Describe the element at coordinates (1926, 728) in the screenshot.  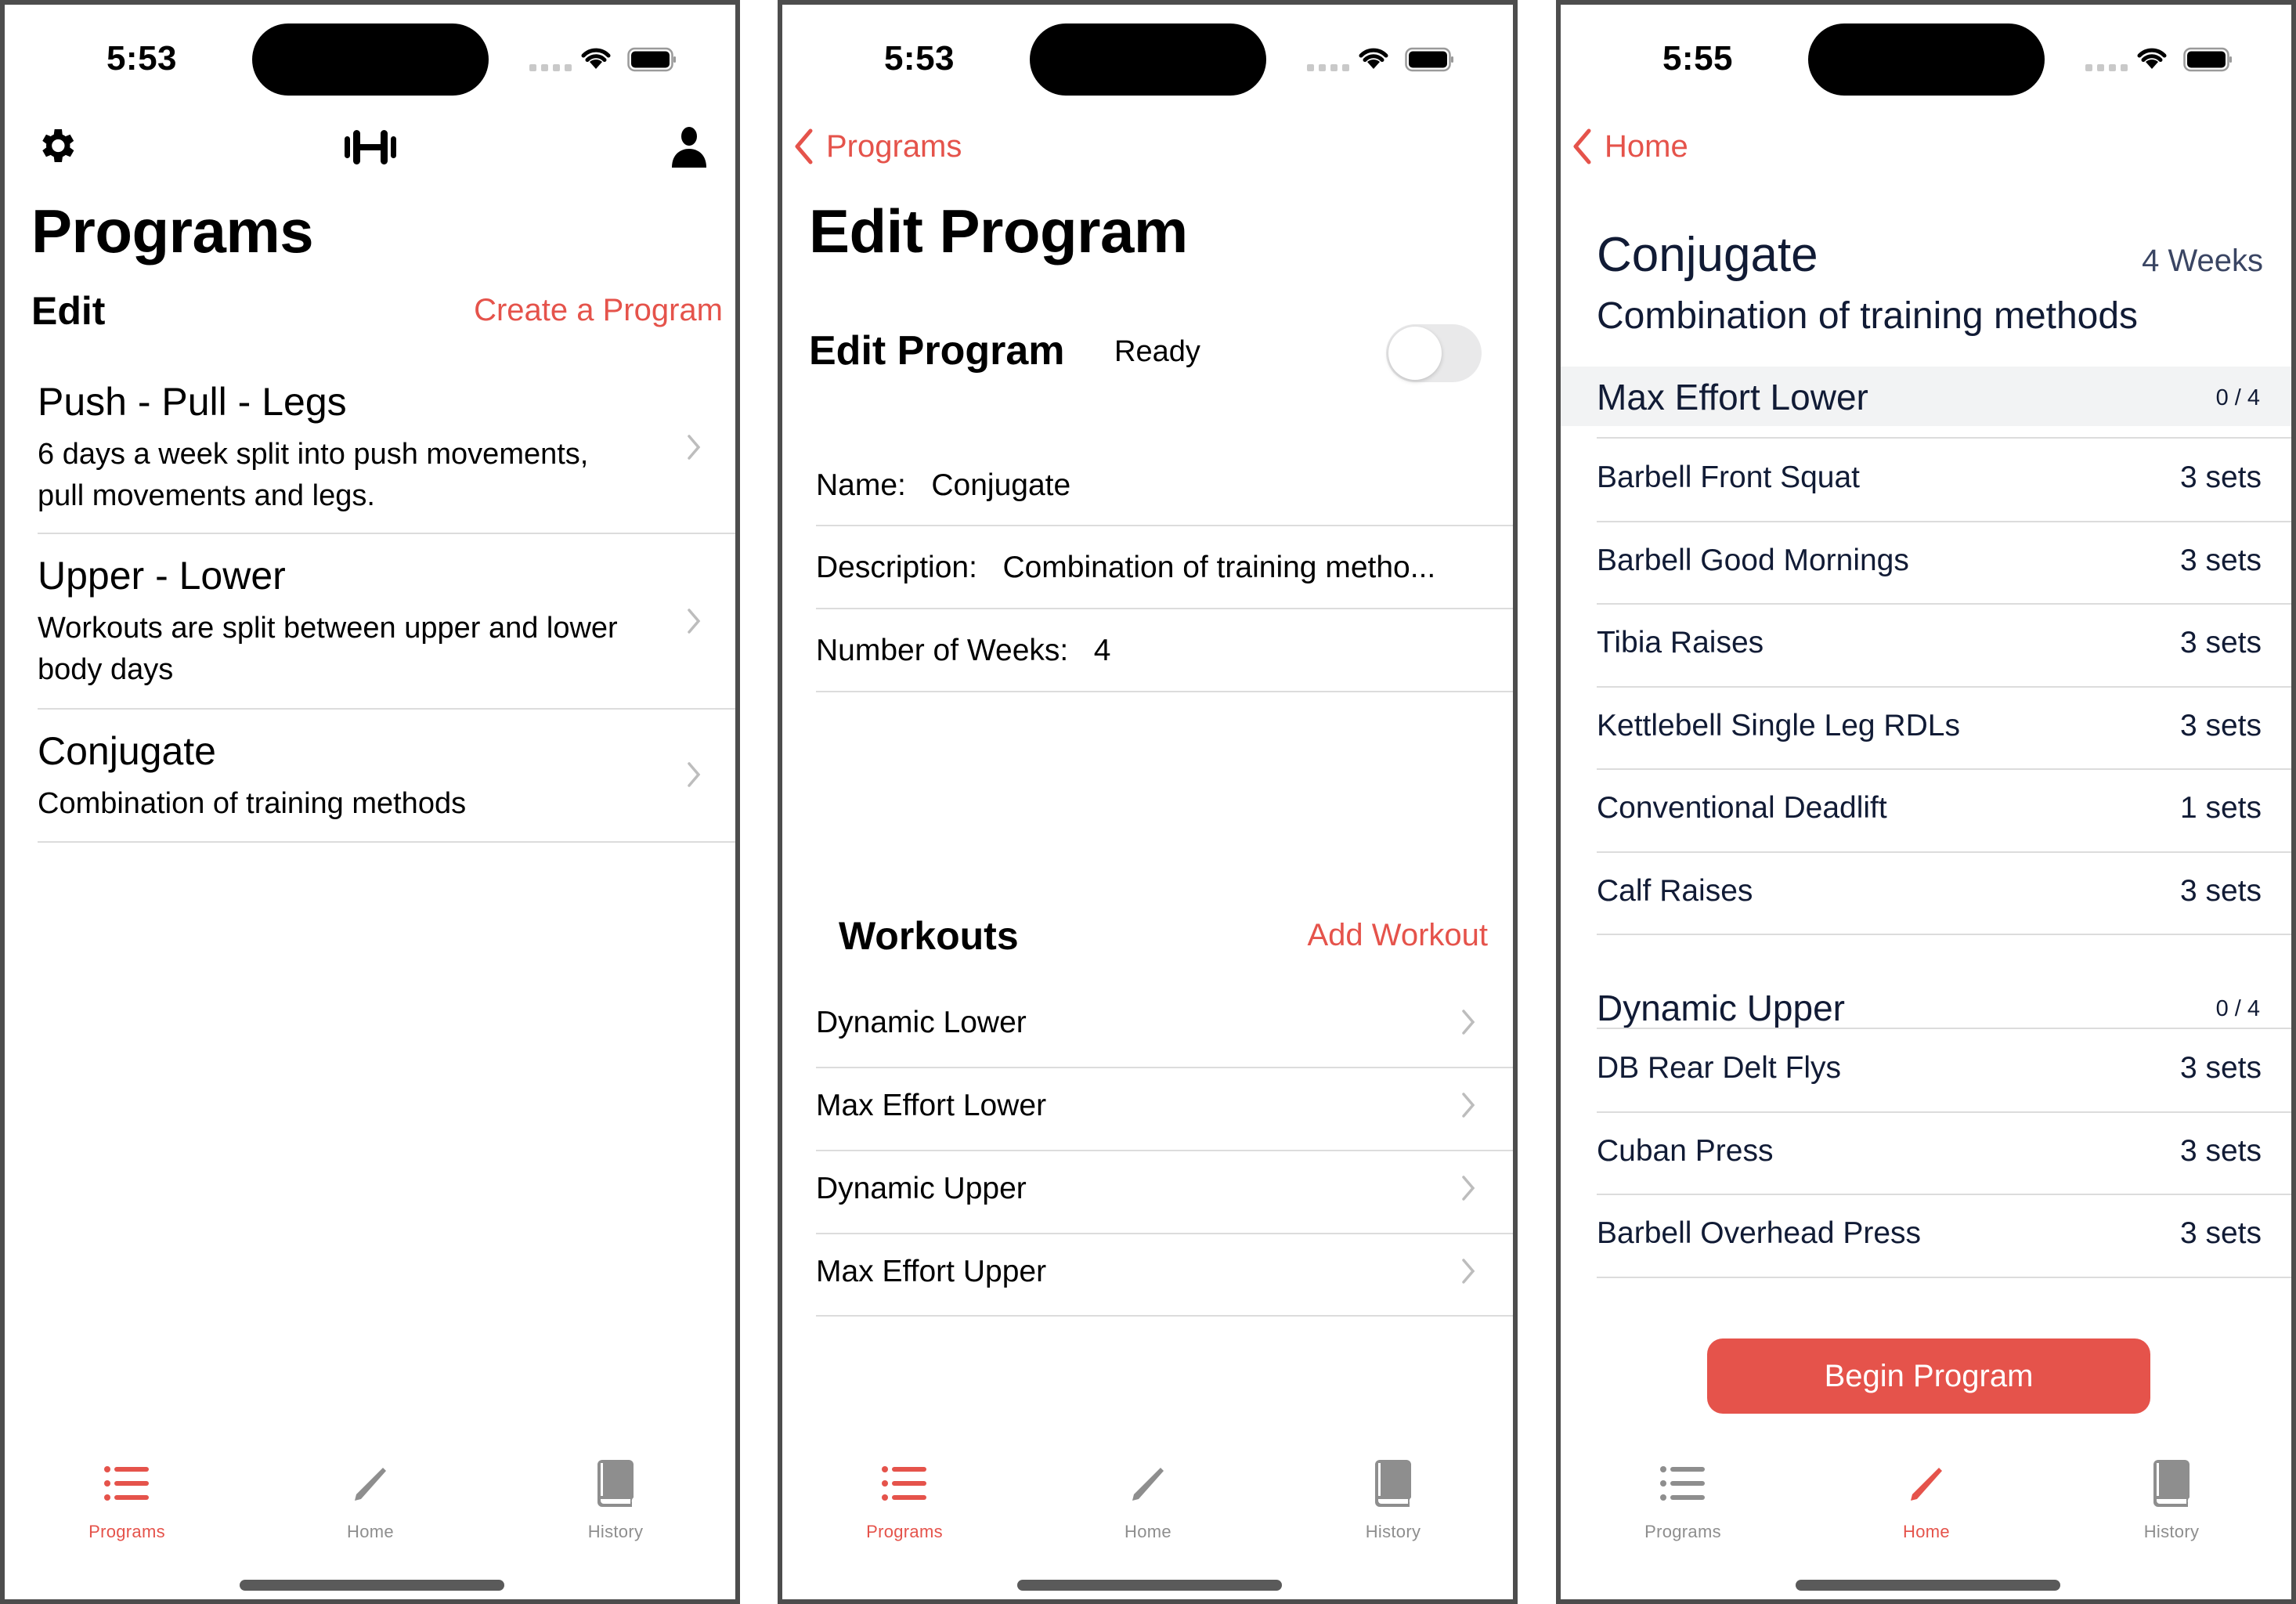
I see `exercise-row: Kettlebell Single Leg RDLs 3 sets` at that location.